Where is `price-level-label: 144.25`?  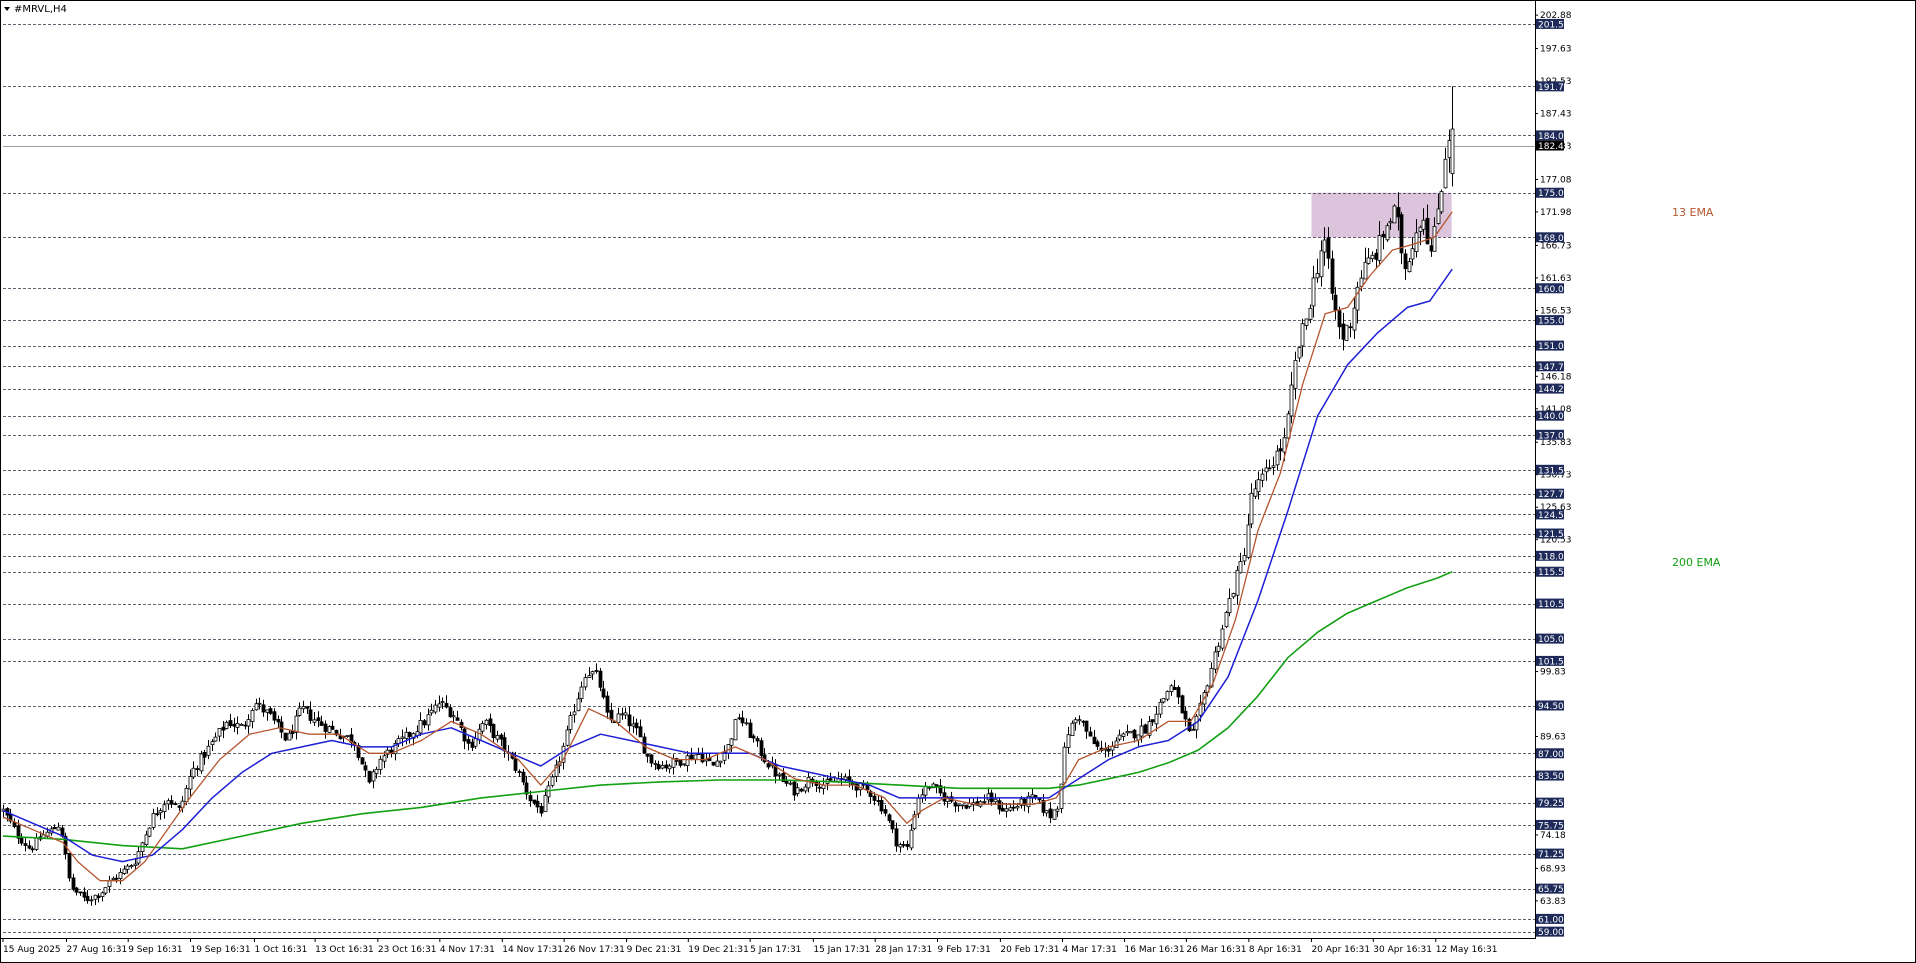 price-level-label: 144.25 is located at coordinates (1553, 389).